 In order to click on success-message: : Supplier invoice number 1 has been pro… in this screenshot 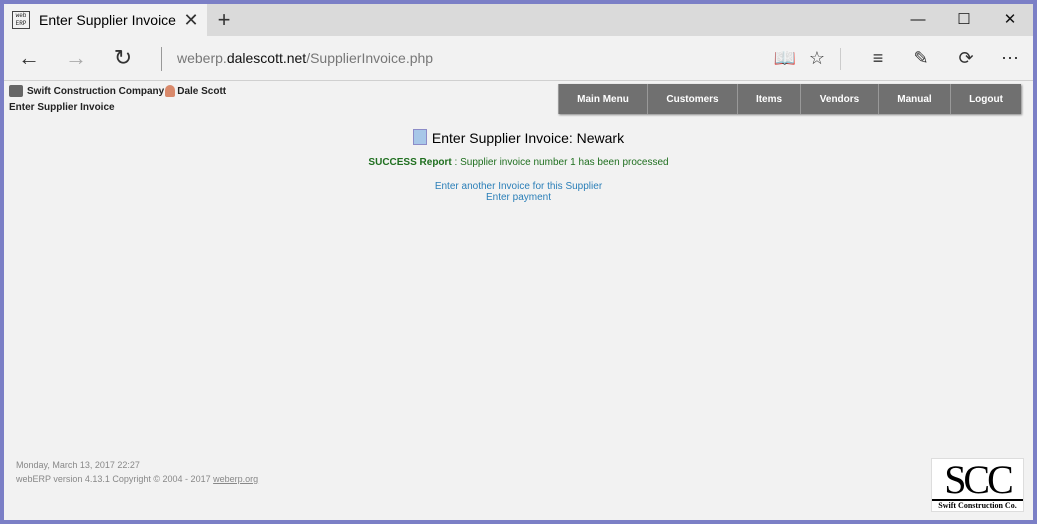, I will do `click(560, 162)`.